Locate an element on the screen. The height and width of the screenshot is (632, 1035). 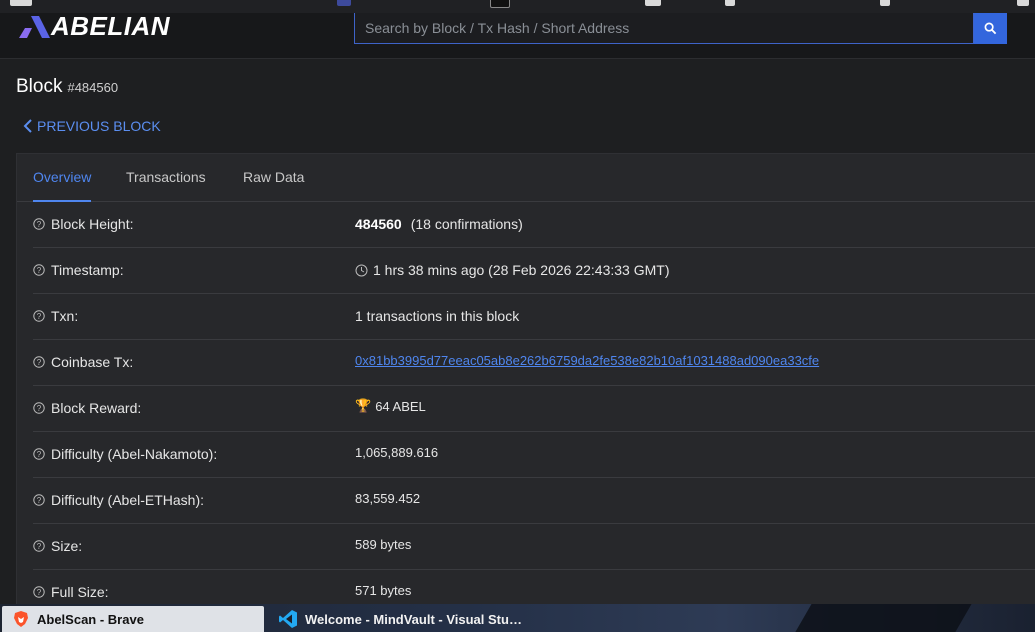
txn-value: 1 transactions in this block is located at coordinates (437, 316).